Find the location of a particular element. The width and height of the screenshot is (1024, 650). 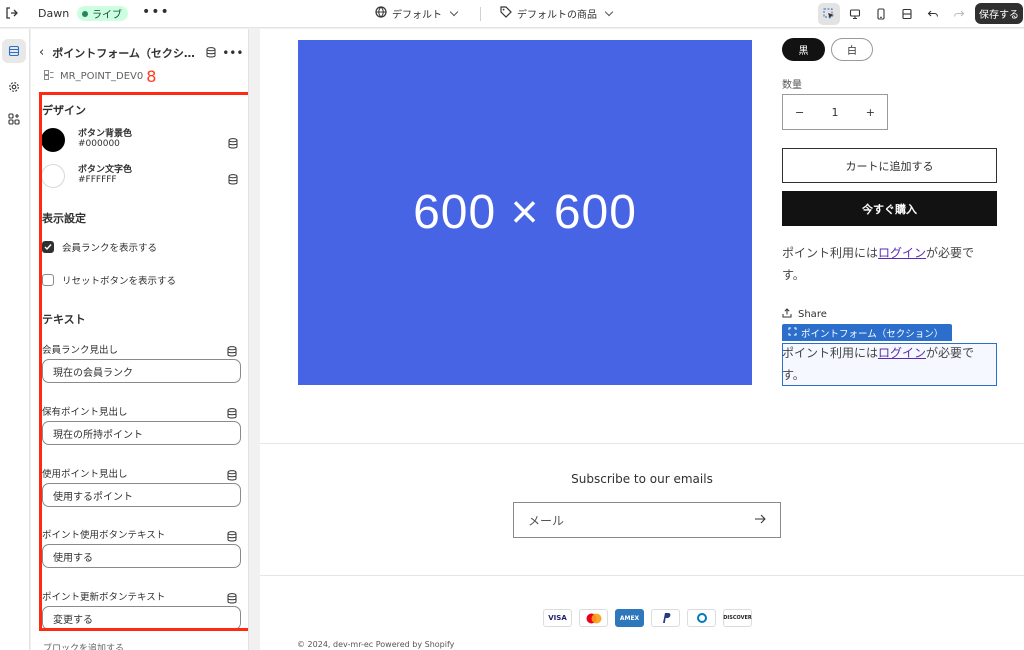

apps-icon is located at coordinates (14, 119).